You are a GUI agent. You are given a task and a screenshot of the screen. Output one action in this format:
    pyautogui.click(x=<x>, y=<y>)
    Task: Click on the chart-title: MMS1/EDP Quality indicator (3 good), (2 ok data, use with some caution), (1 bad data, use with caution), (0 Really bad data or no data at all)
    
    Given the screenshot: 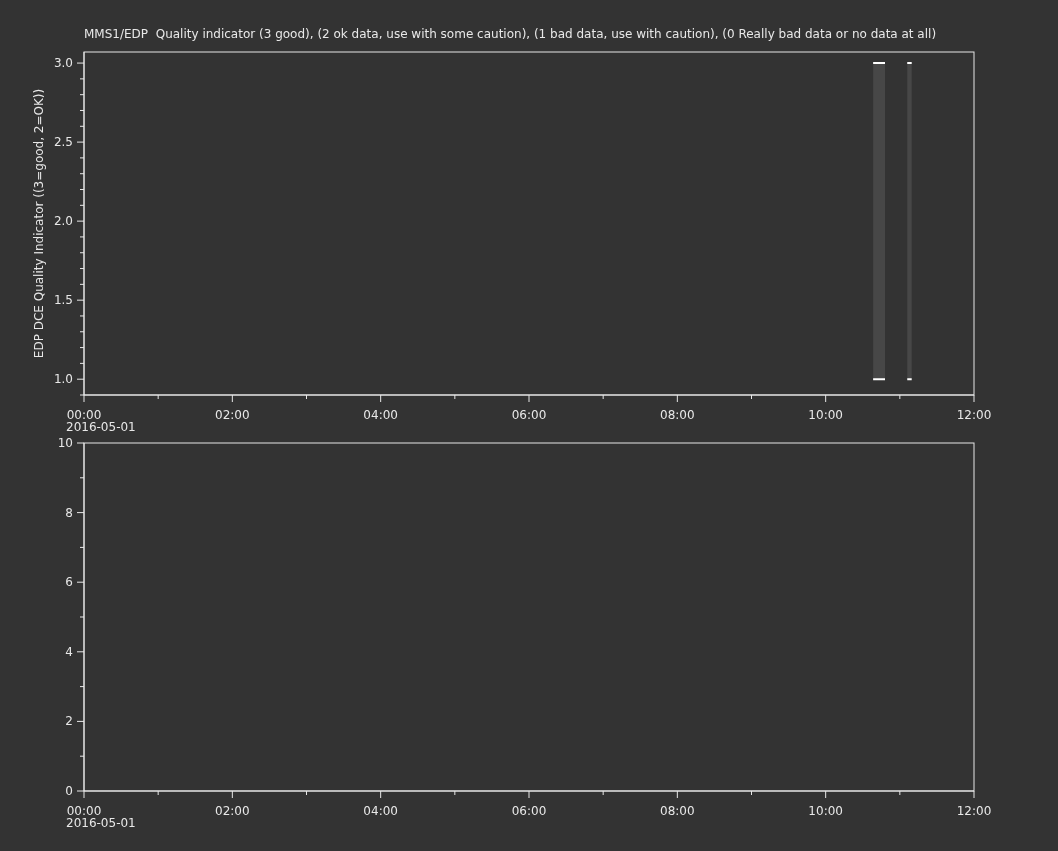 What is the action you would take?
    pyautogui.click(x=510, y=34)
    